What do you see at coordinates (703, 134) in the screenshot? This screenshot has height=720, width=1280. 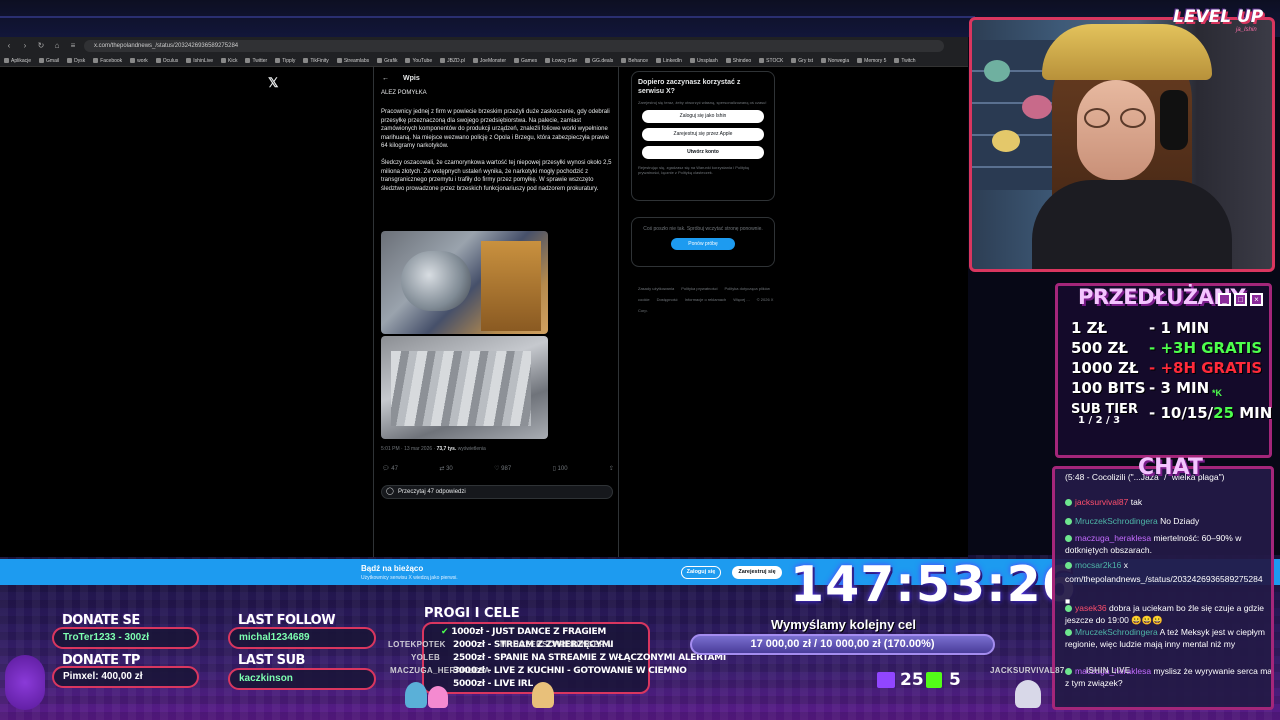 I see `apple-signup-button: Zarejestruj się przez Apple` at bounding box center [703, 134].